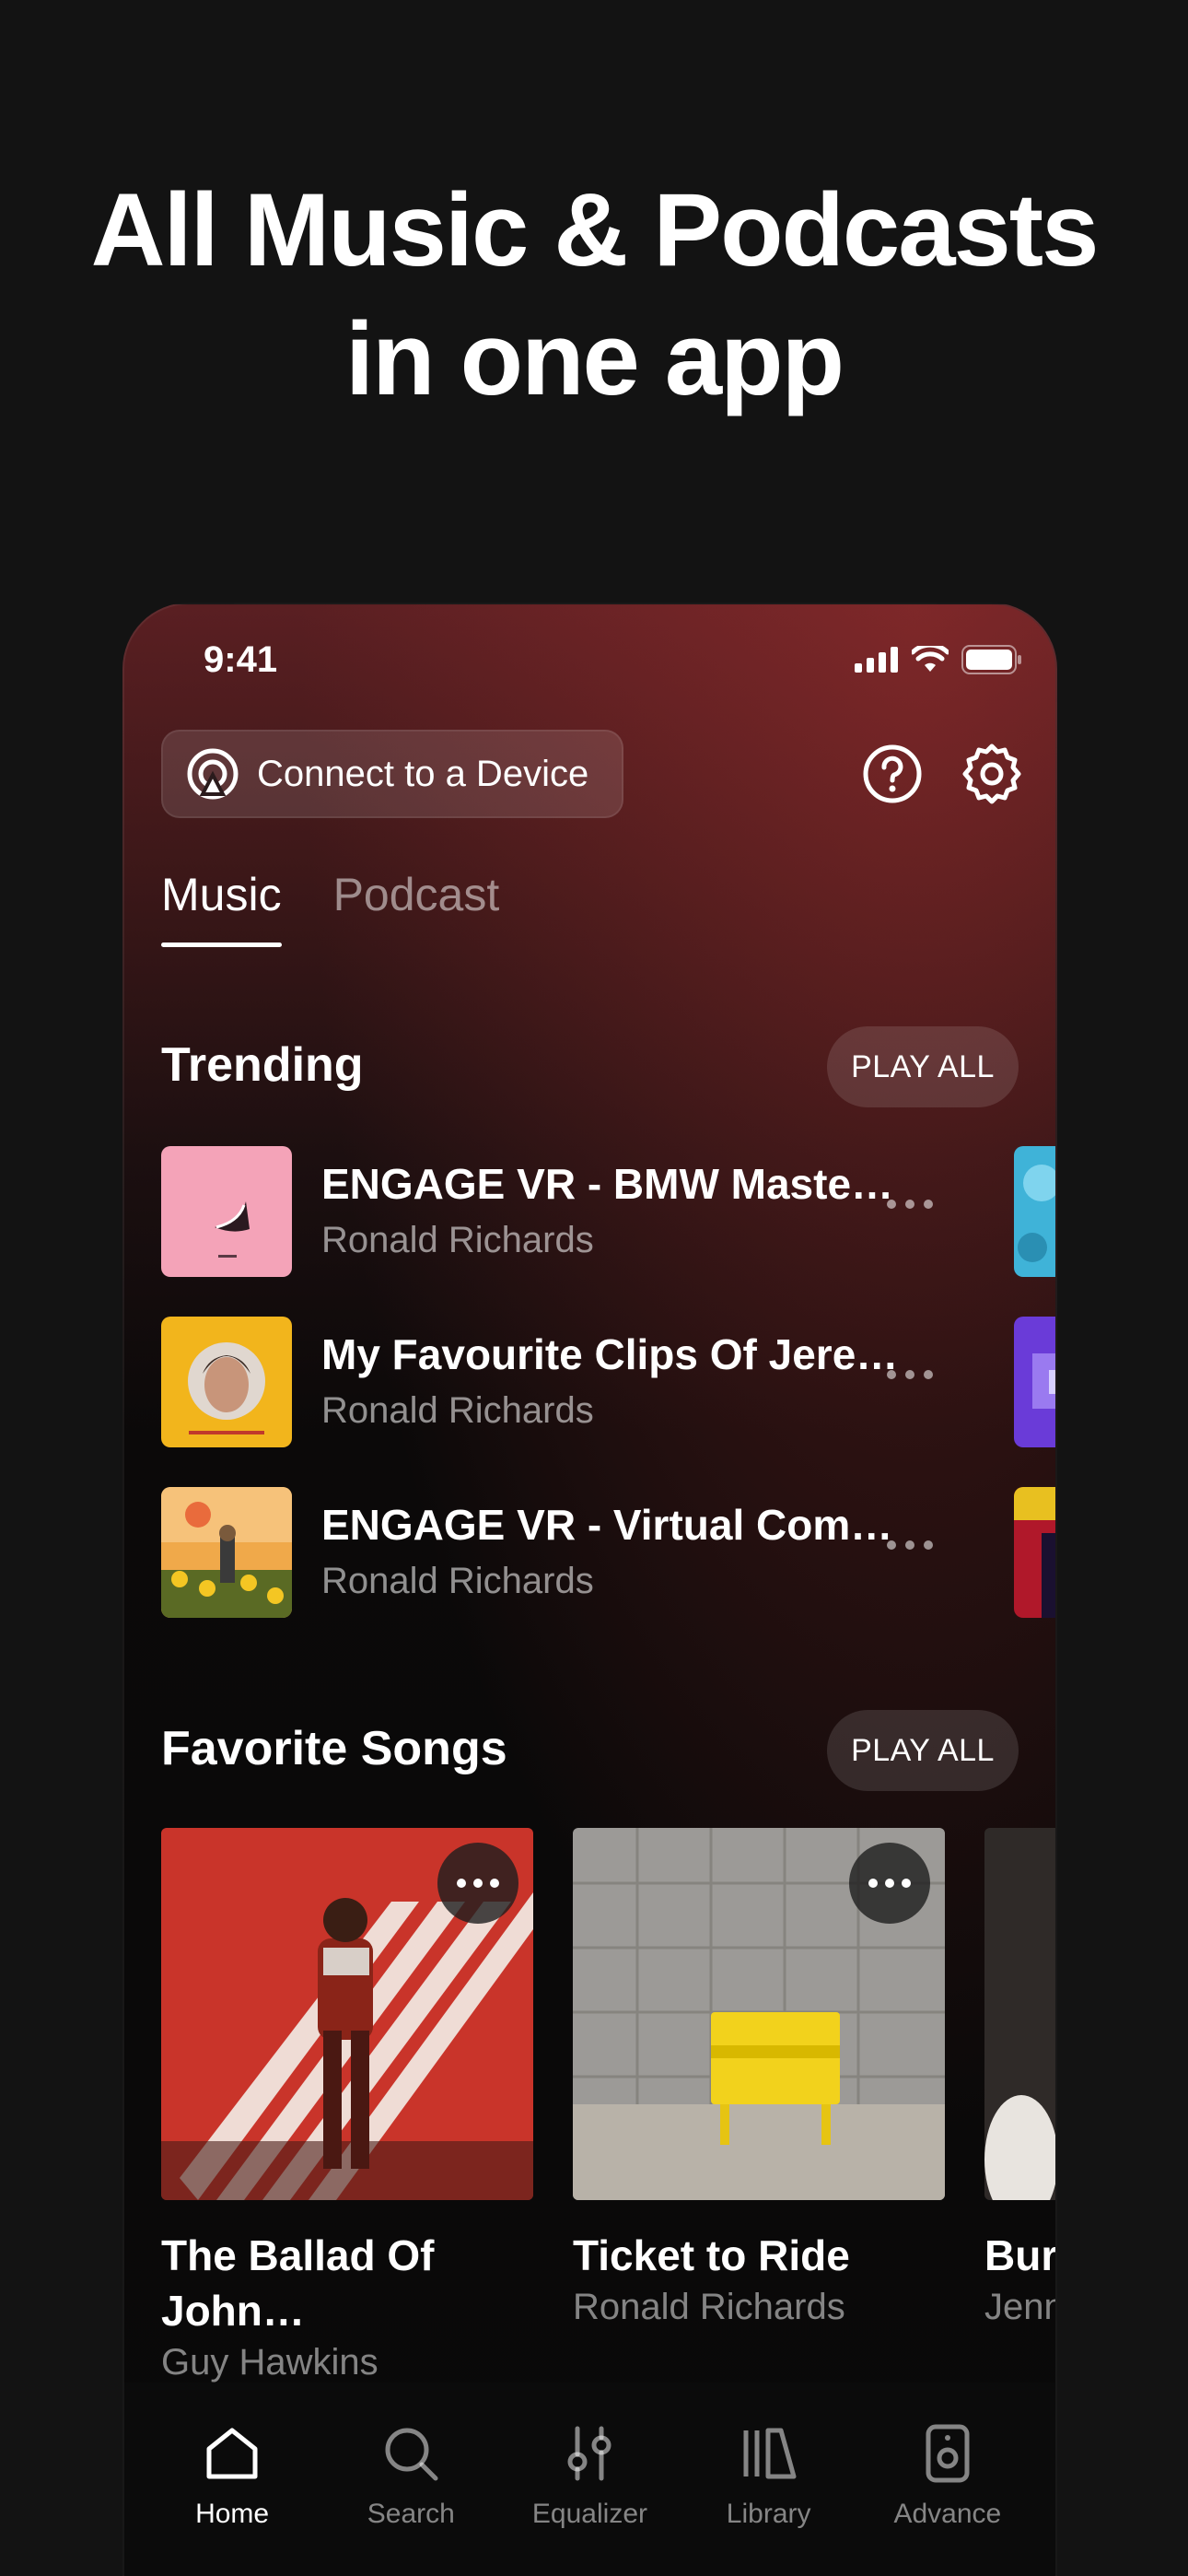  What do you see at coordinates (334, 1748) in the screenshot?
I see `favorite-songs-title: Favorite Songs` at bounding box center [334, 1748].